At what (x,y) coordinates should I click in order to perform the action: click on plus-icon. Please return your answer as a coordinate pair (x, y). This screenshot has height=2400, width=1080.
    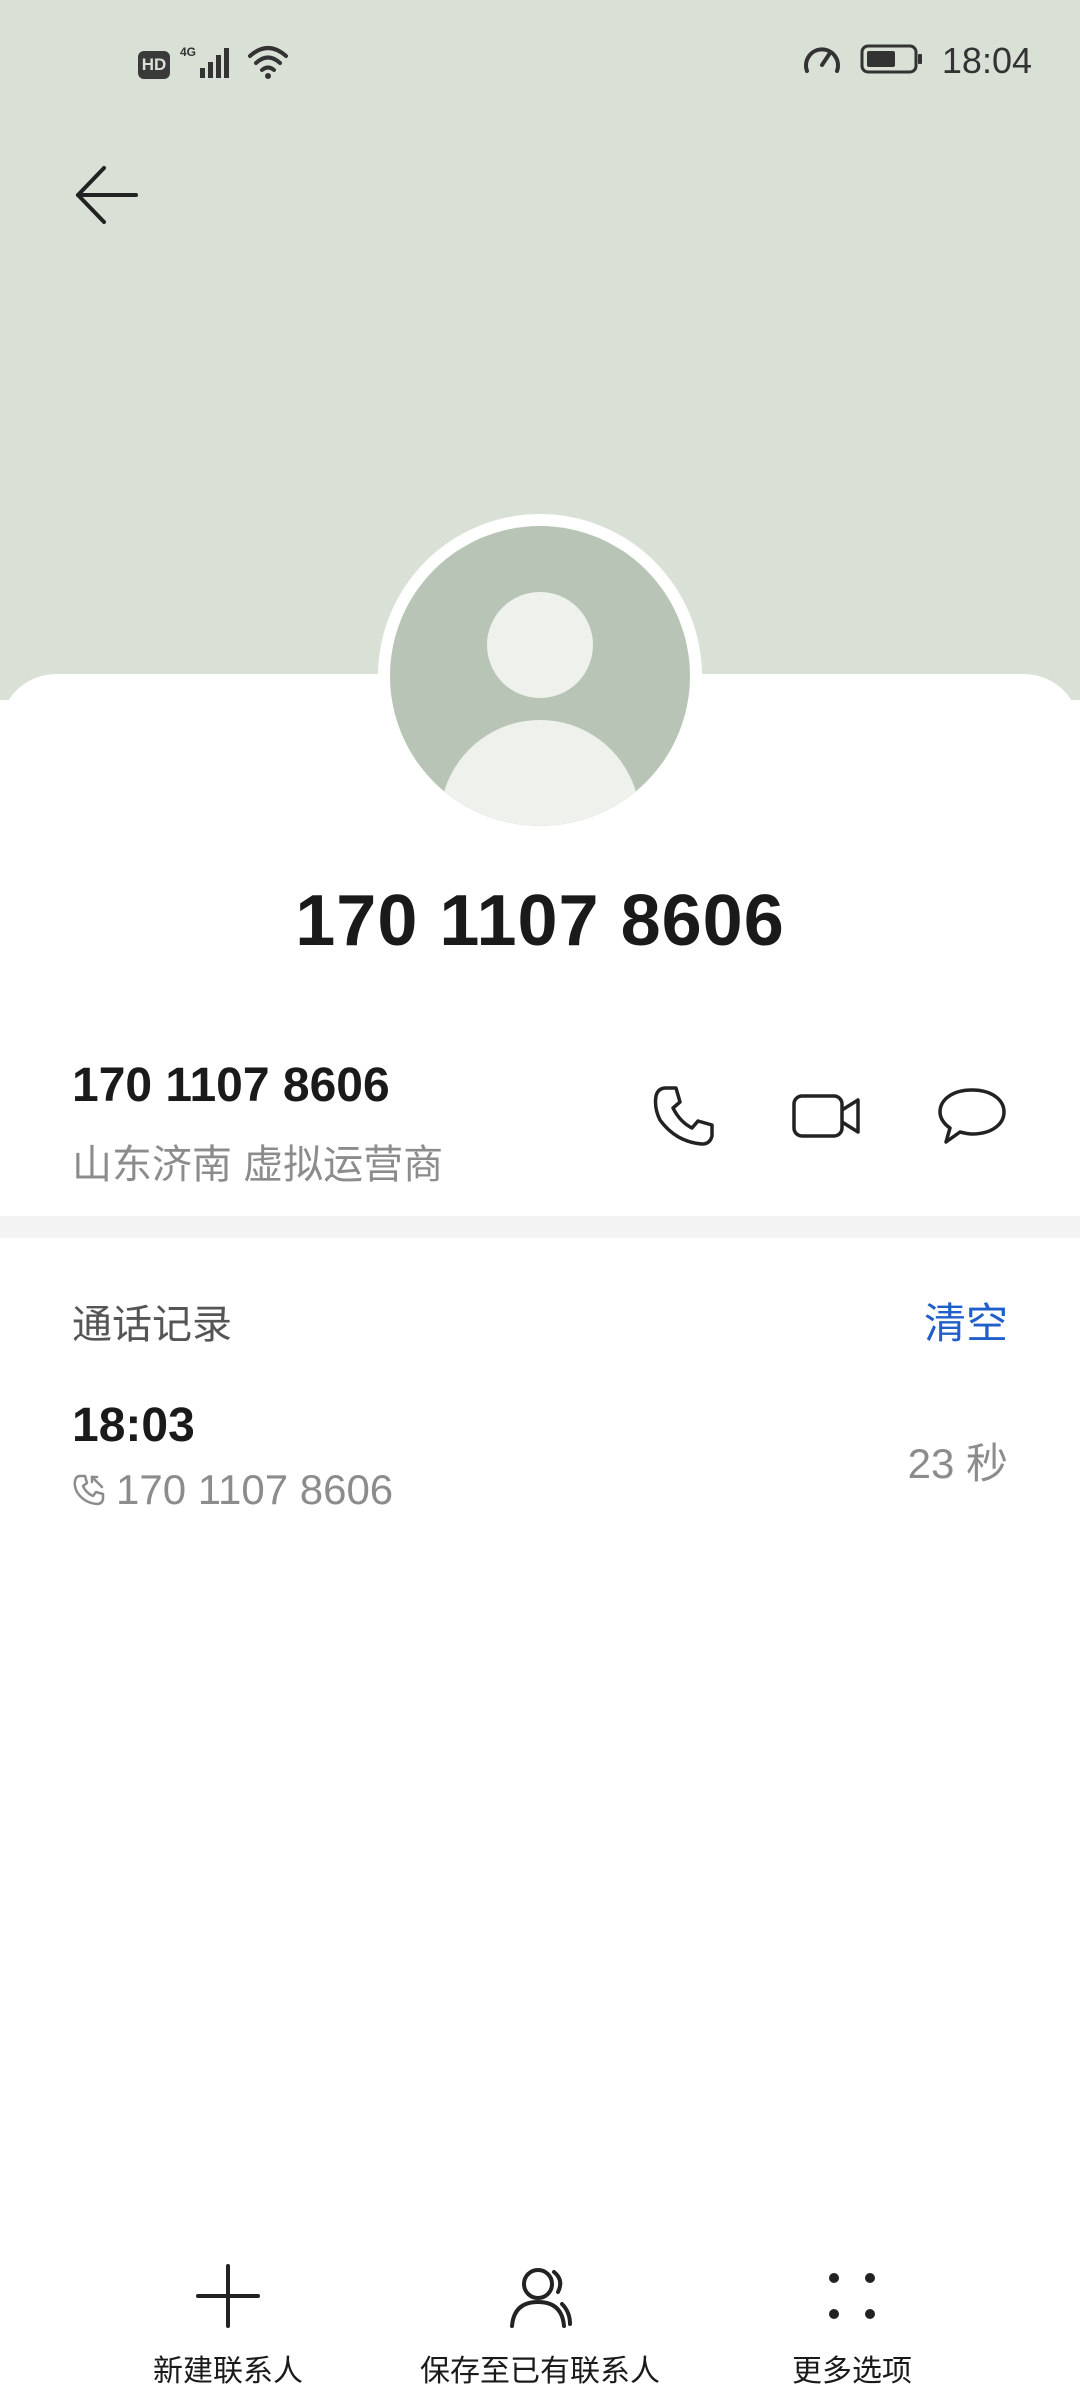
    Looking at the image, I should click on (228, 2296).